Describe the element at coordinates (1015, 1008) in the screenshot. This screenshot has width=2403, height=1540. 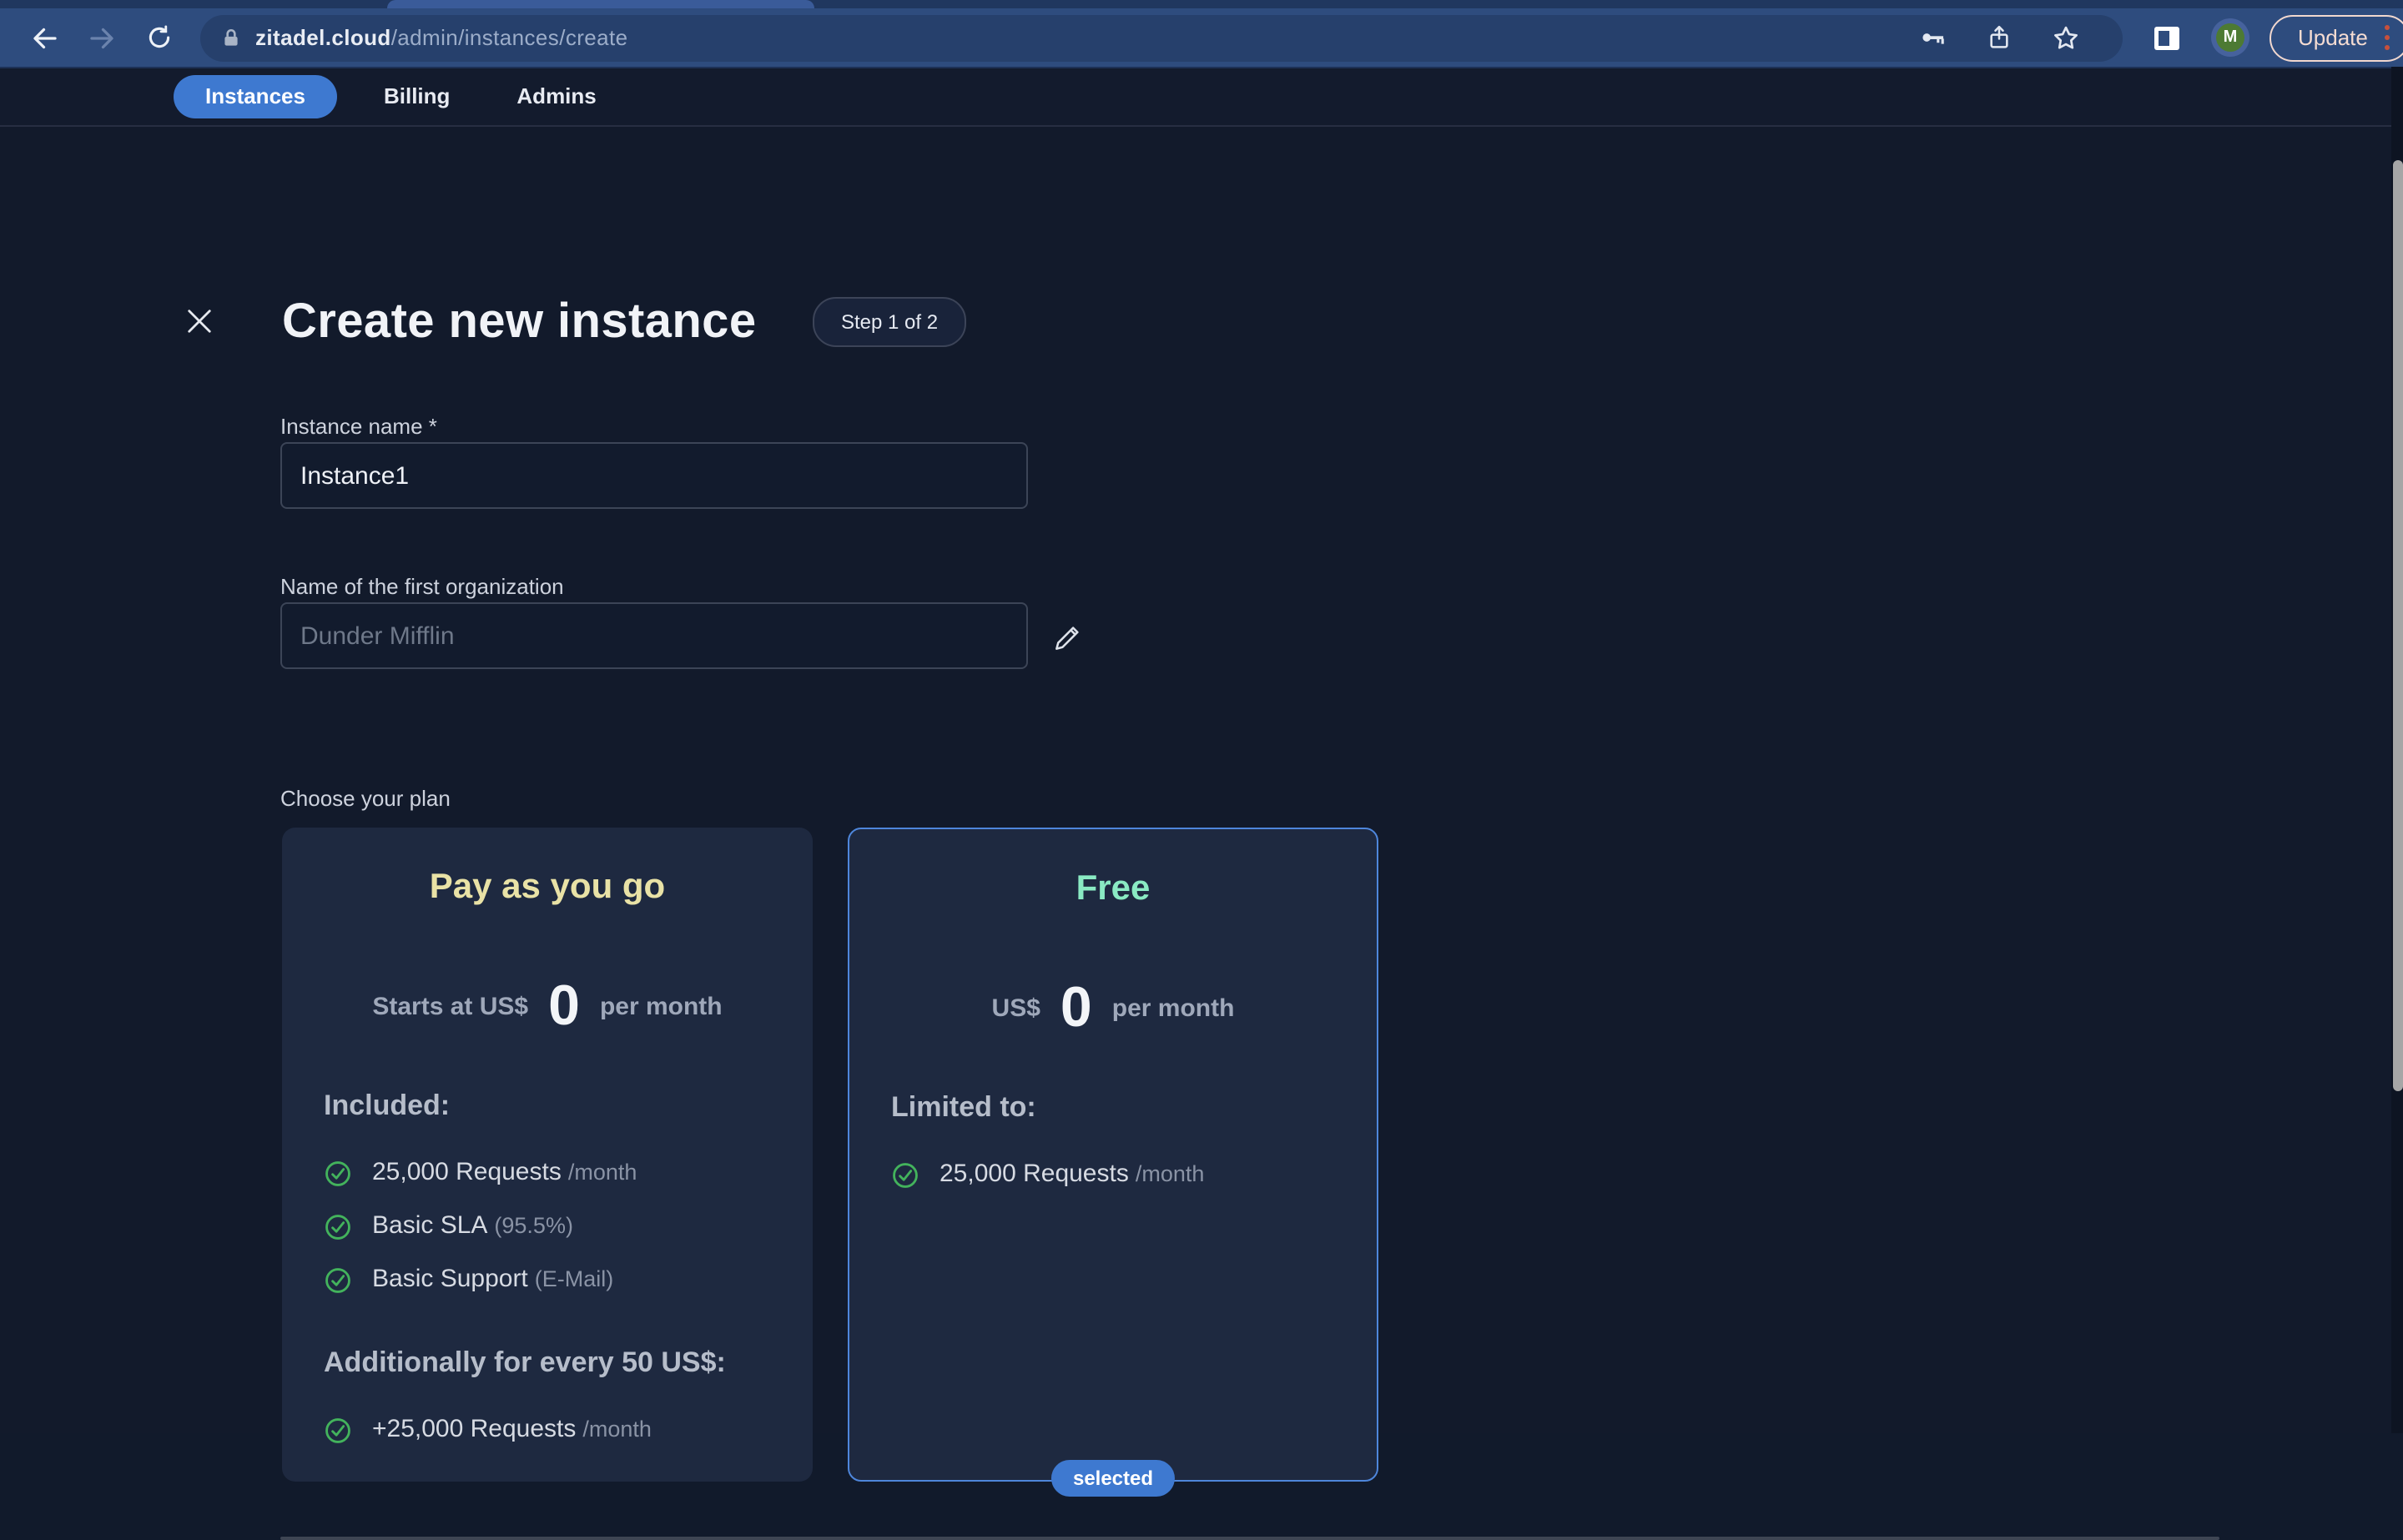
I see `price-prefix: US$` at that location.